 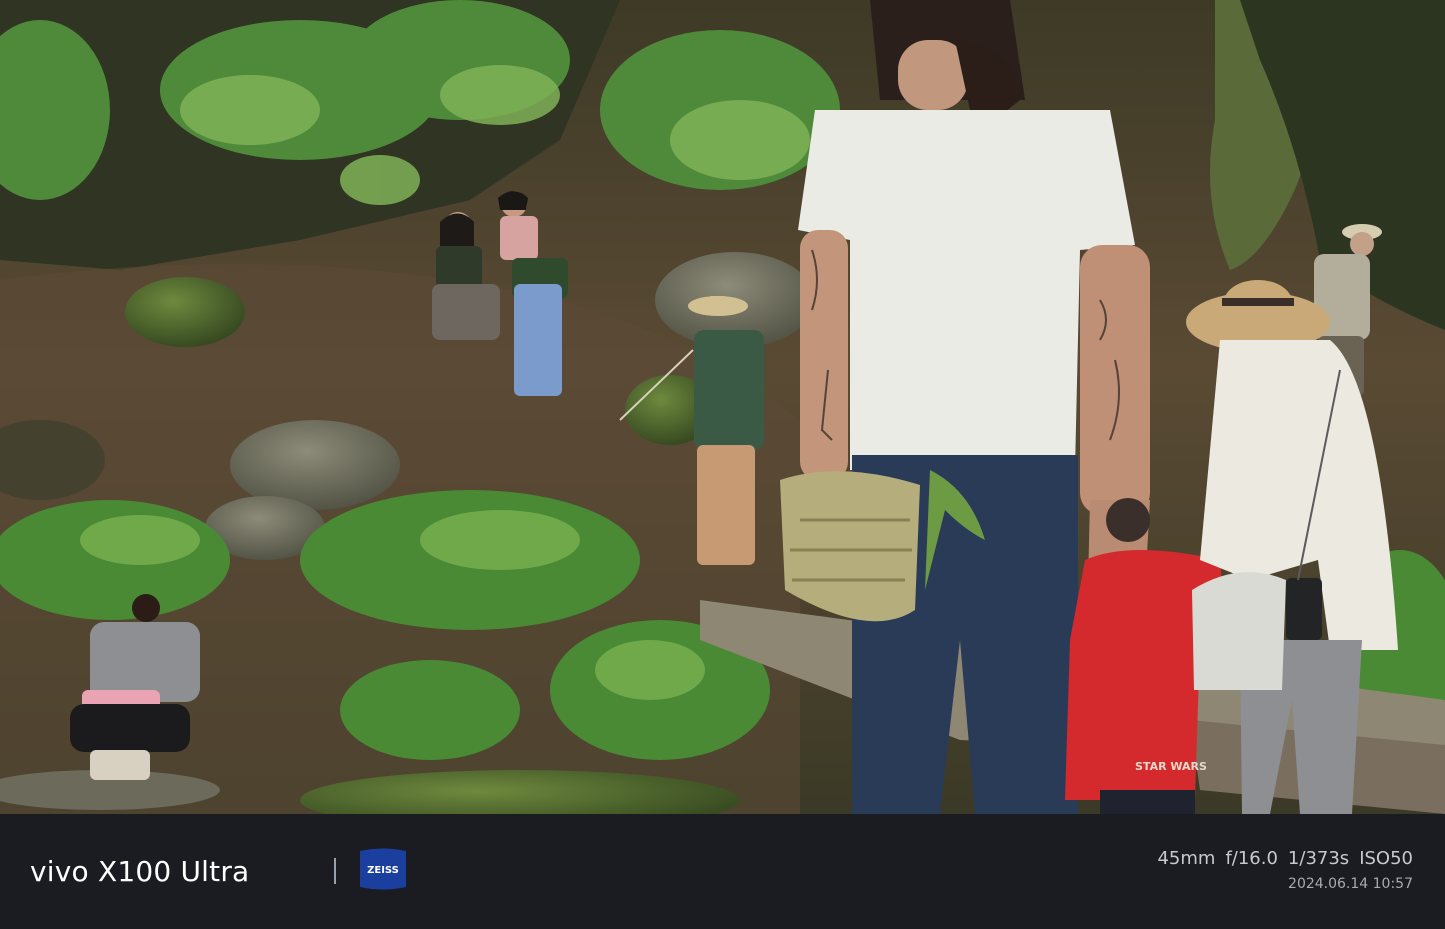 I want to click on divider, so click(x=335, y=871).